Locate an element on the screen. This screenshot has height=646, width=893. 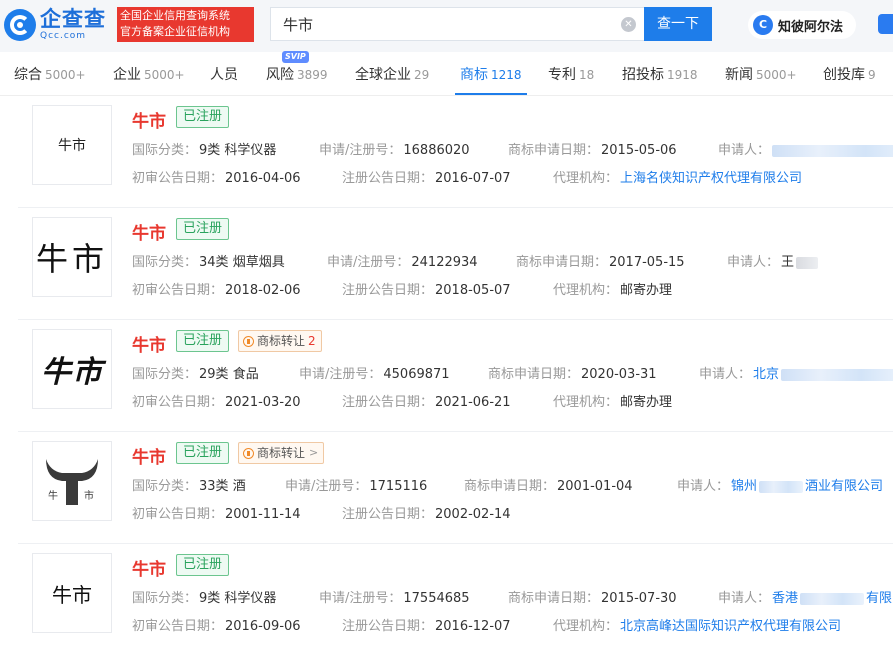
reg-date-value: 2021-06-21 is located at coordinates (473, 402).